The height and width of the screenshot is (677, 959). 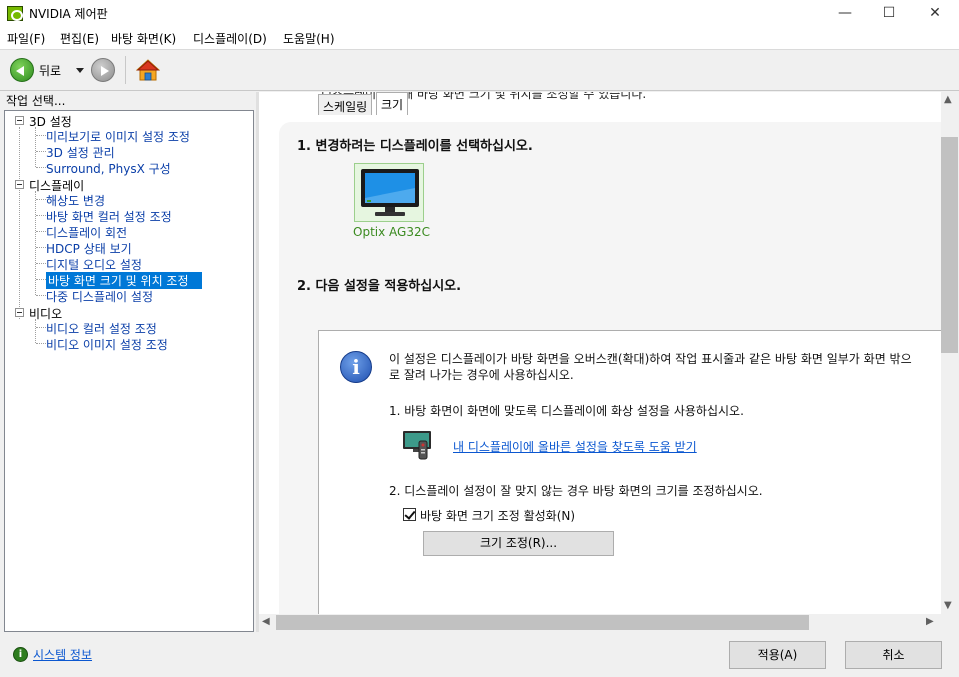 What do you see at coordinates (893, 655) in the screenshot?
I see `cancel-button: 취소` at bounding box center [893, 655].